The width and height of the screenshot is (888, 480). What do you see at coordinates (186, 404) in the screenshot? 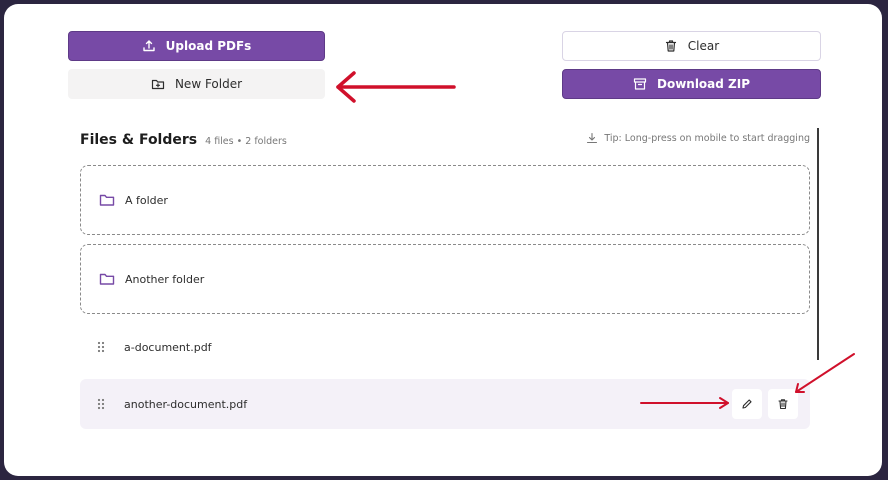
I see `file-name: another-document.pdf` at bounding box center [186, 404].